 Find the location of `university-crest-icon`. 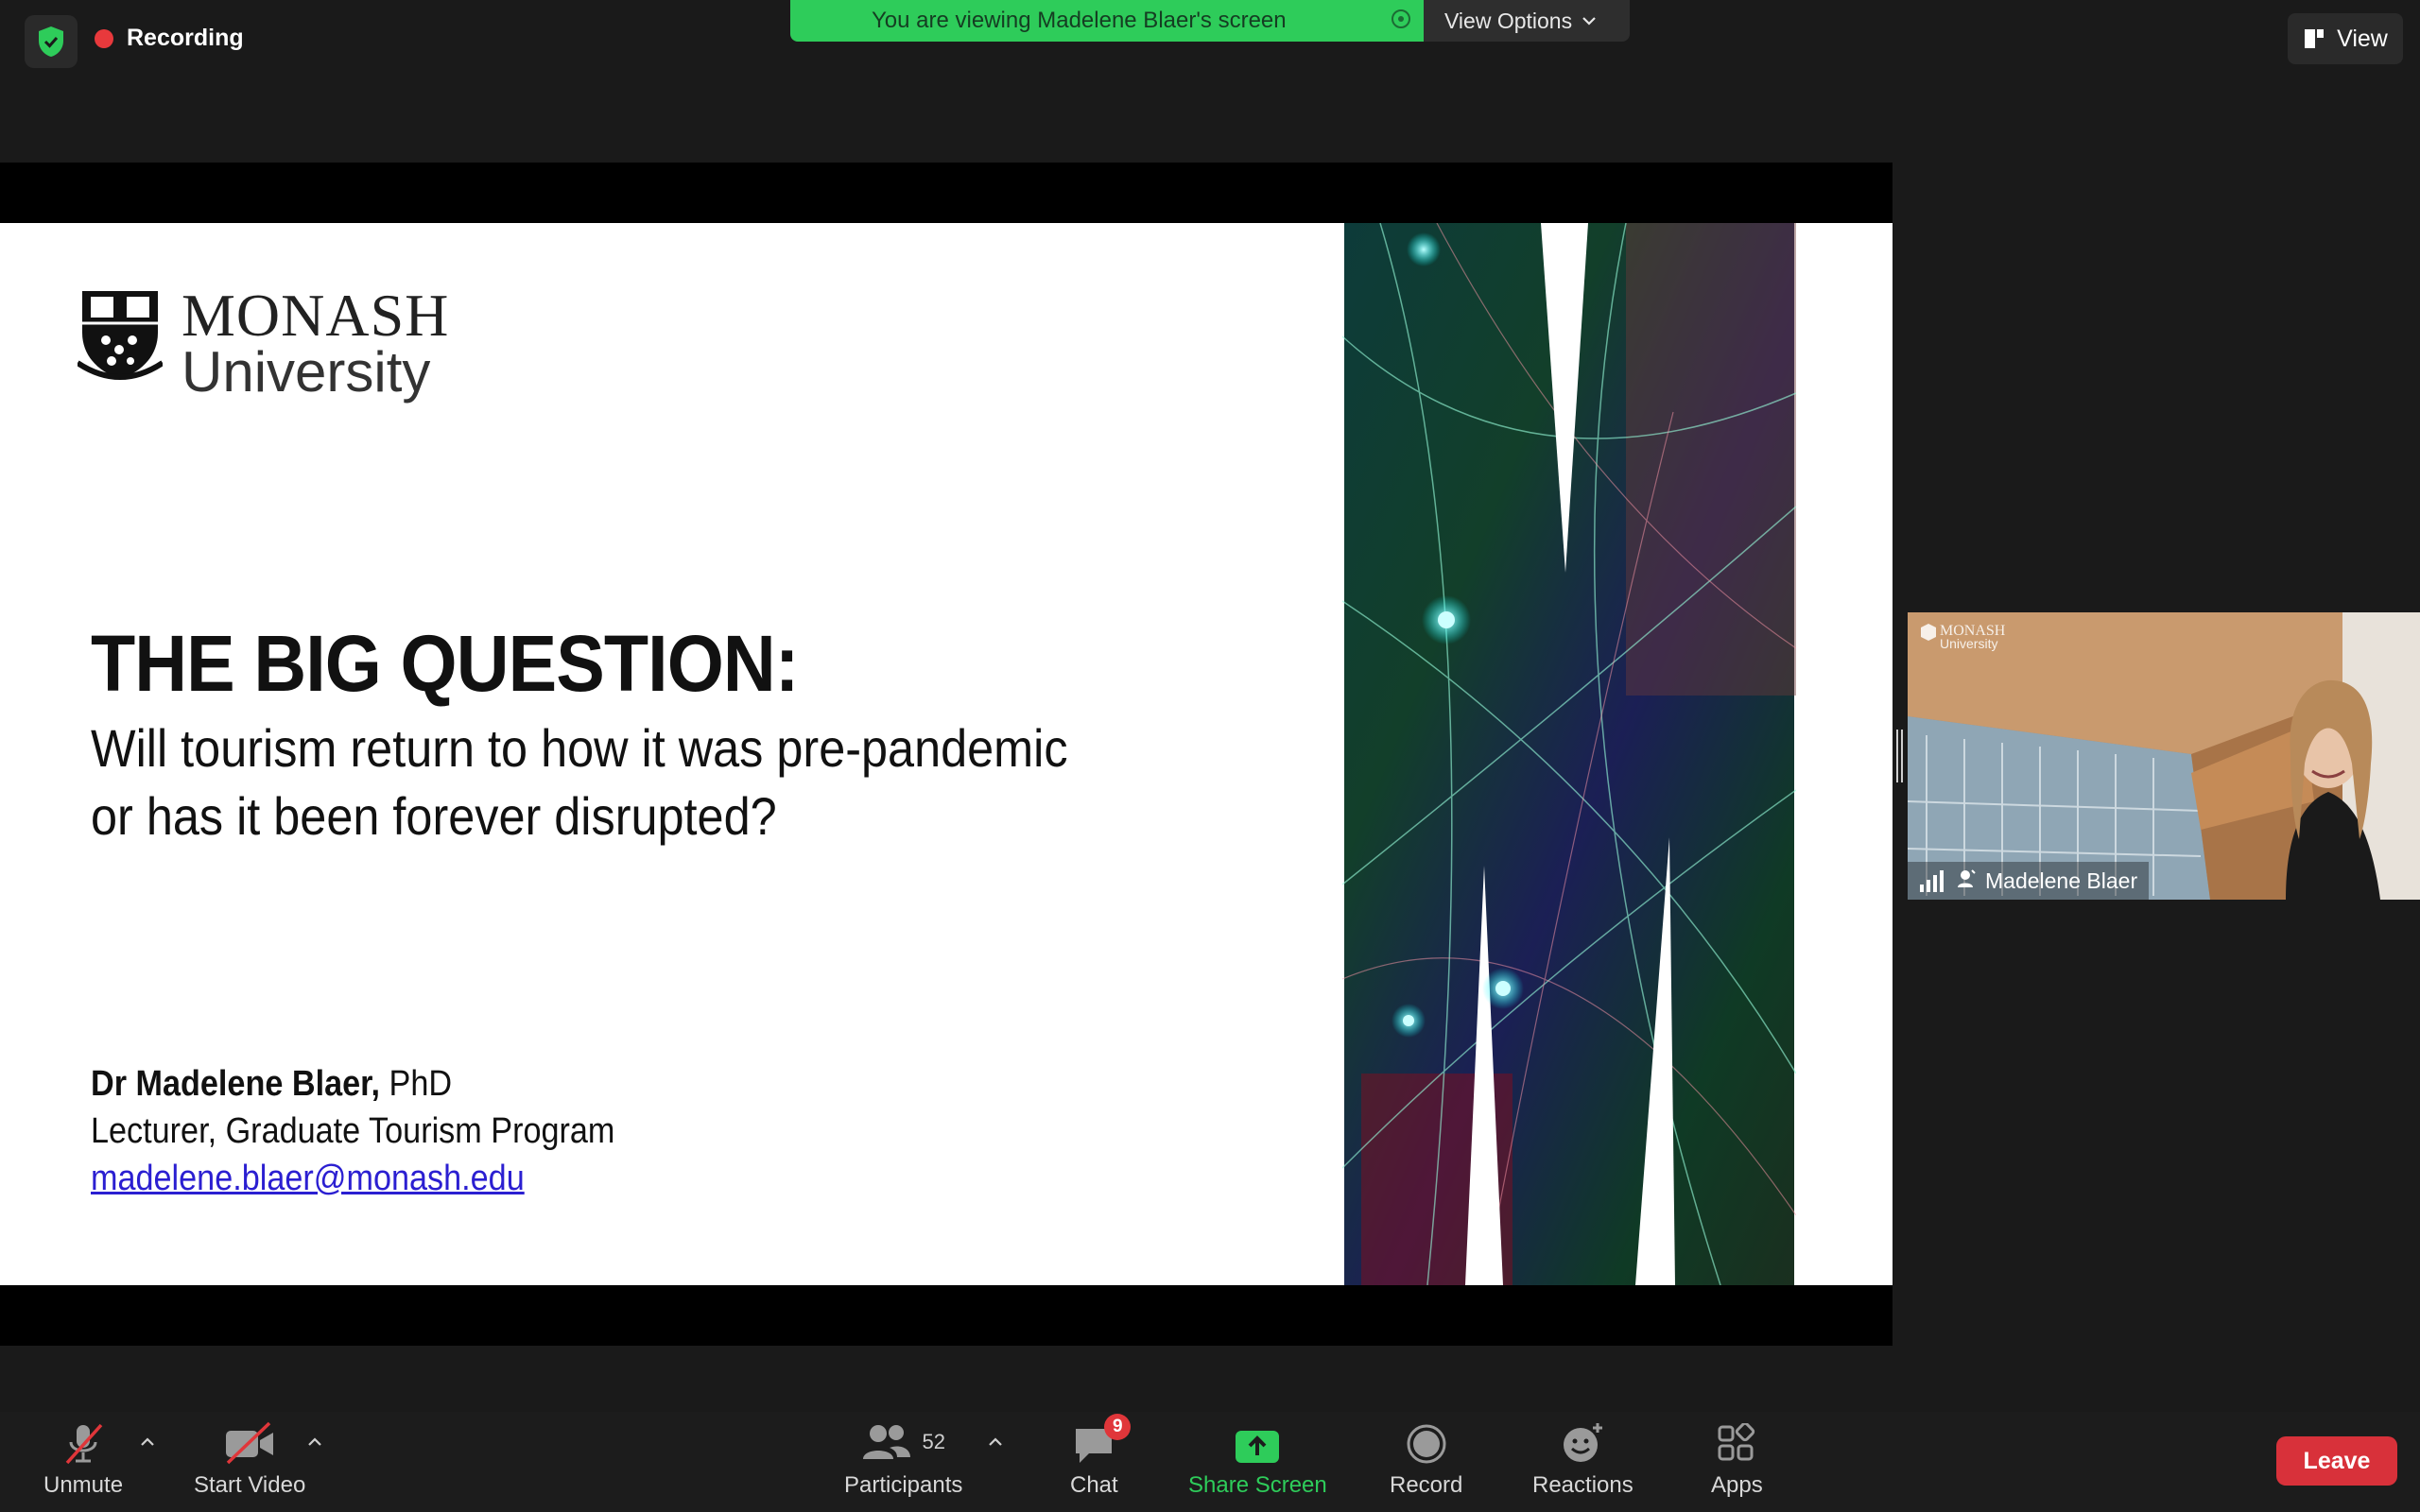

university-crest-icon is located at coordinates (120, 335).